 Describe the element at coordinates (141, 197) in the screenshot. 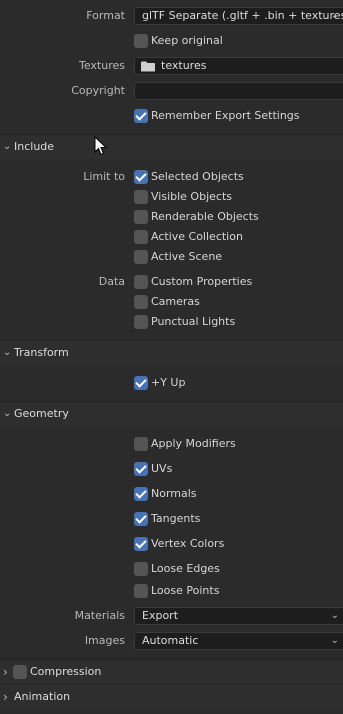

I see `visible-objects-checkbox` at that location.